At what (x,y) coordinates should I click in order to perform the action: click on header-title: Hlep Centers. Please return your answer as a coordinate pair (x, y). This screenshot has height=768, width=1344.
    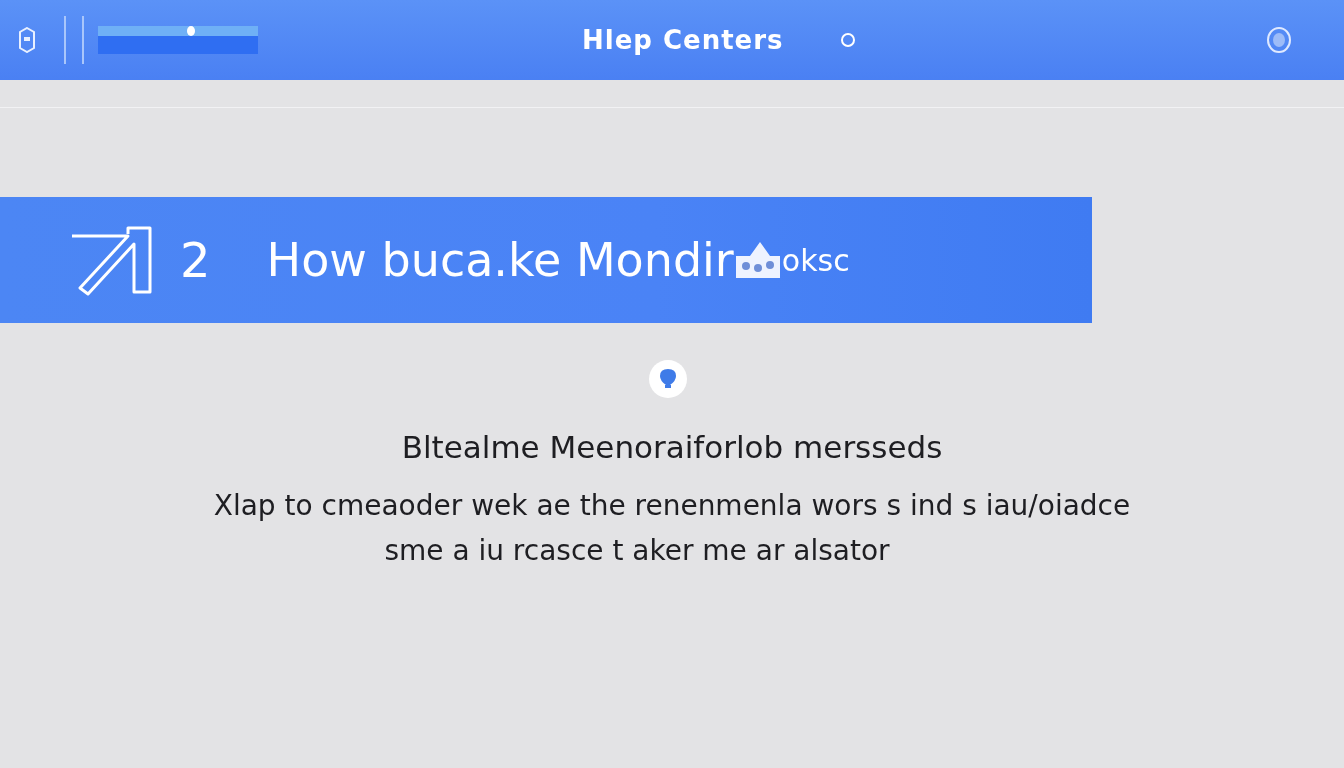
    Looking at the image, I should click on (683, 40).